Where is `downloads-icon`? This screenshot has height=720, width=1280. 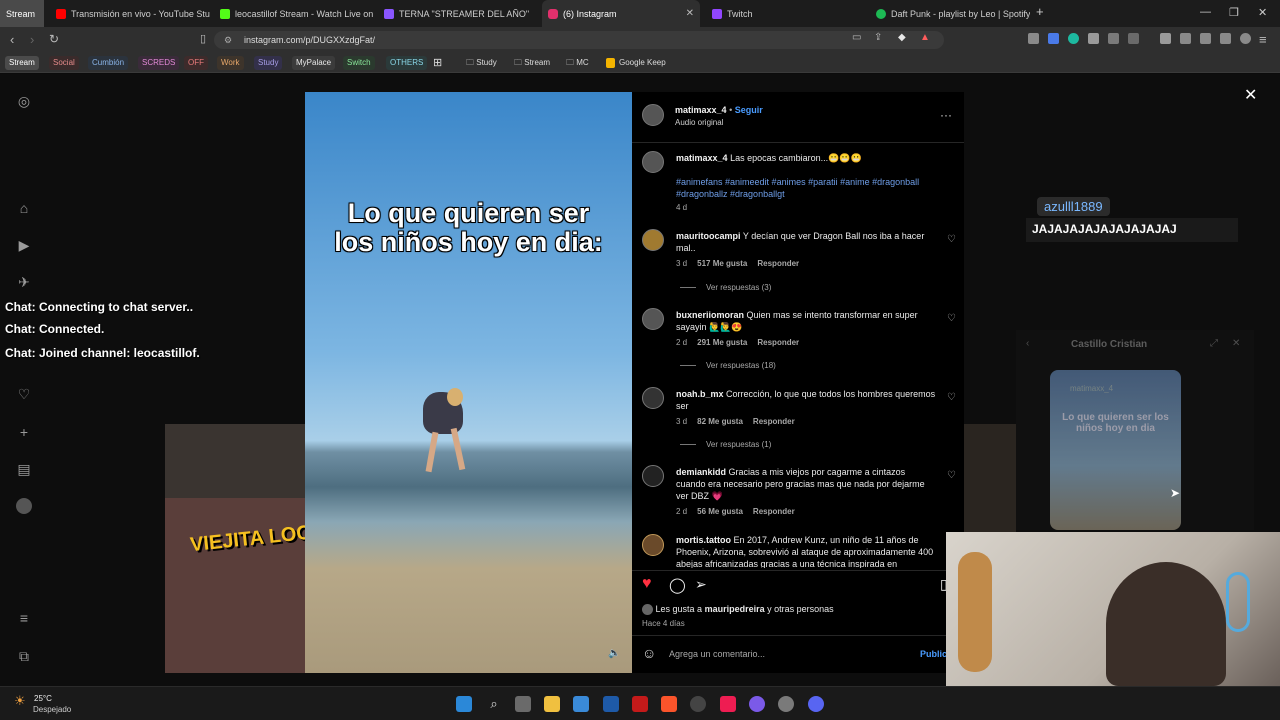
downloads-icon is located at coordinates (1225, 38).